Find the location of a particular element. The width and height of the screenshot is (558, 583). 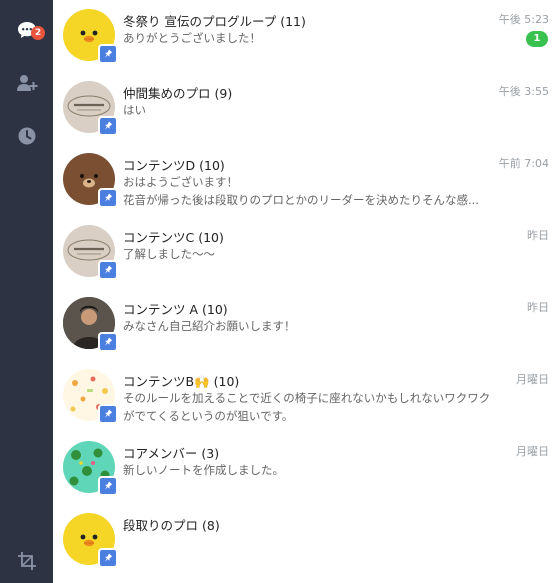

chat-row: コアメンバー (3) 新しいノートを作成しました。 月曜日 is located at coordinates (305, 468).